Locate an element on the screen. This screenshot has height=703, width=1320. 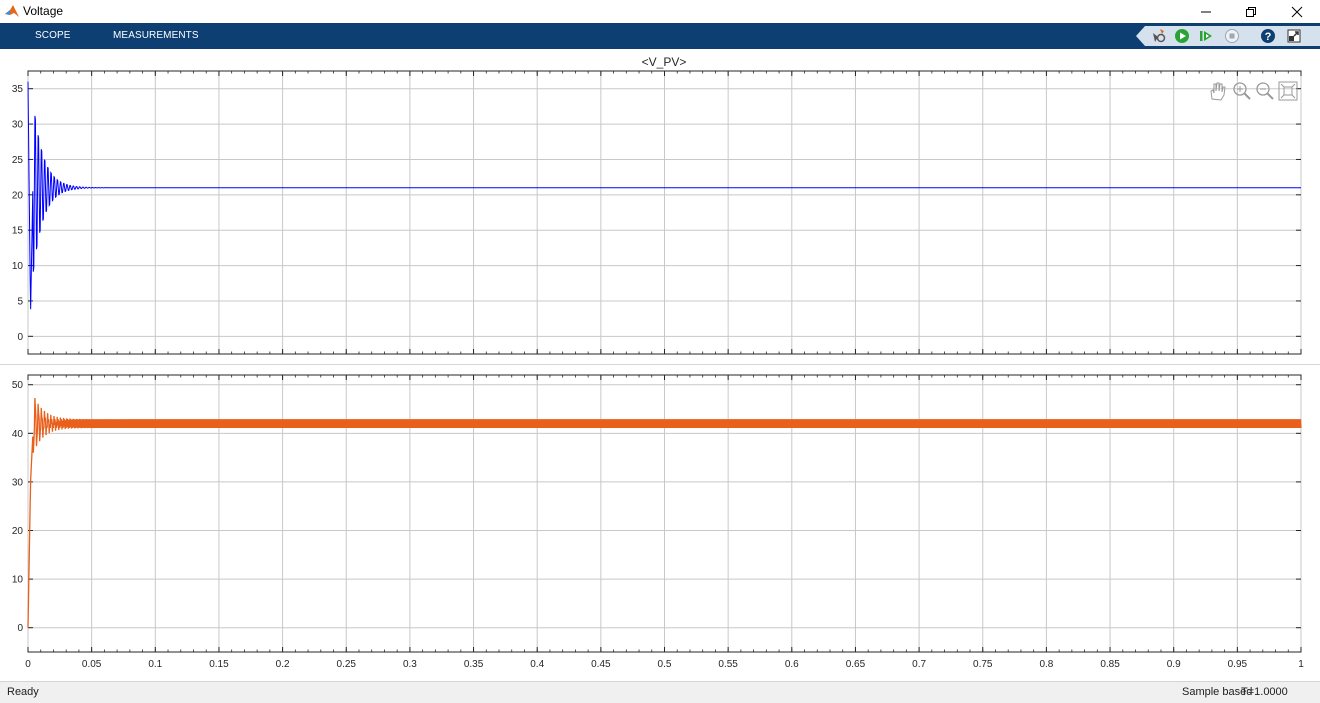
matlab-logo-icon is located at coordinates (12, 11).